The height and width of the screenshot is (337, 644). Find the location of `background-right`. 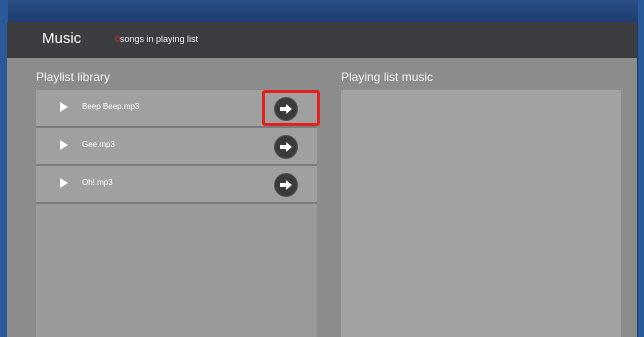

background-right is located at coordinates (641, 168).